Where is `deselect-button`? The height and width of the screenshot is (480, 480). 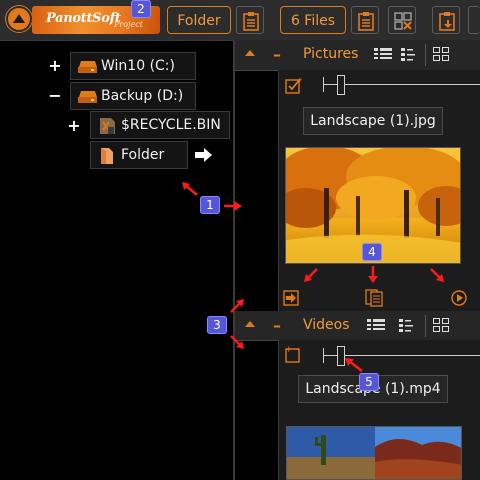 deselect-button is located at coordinates (402, 20).